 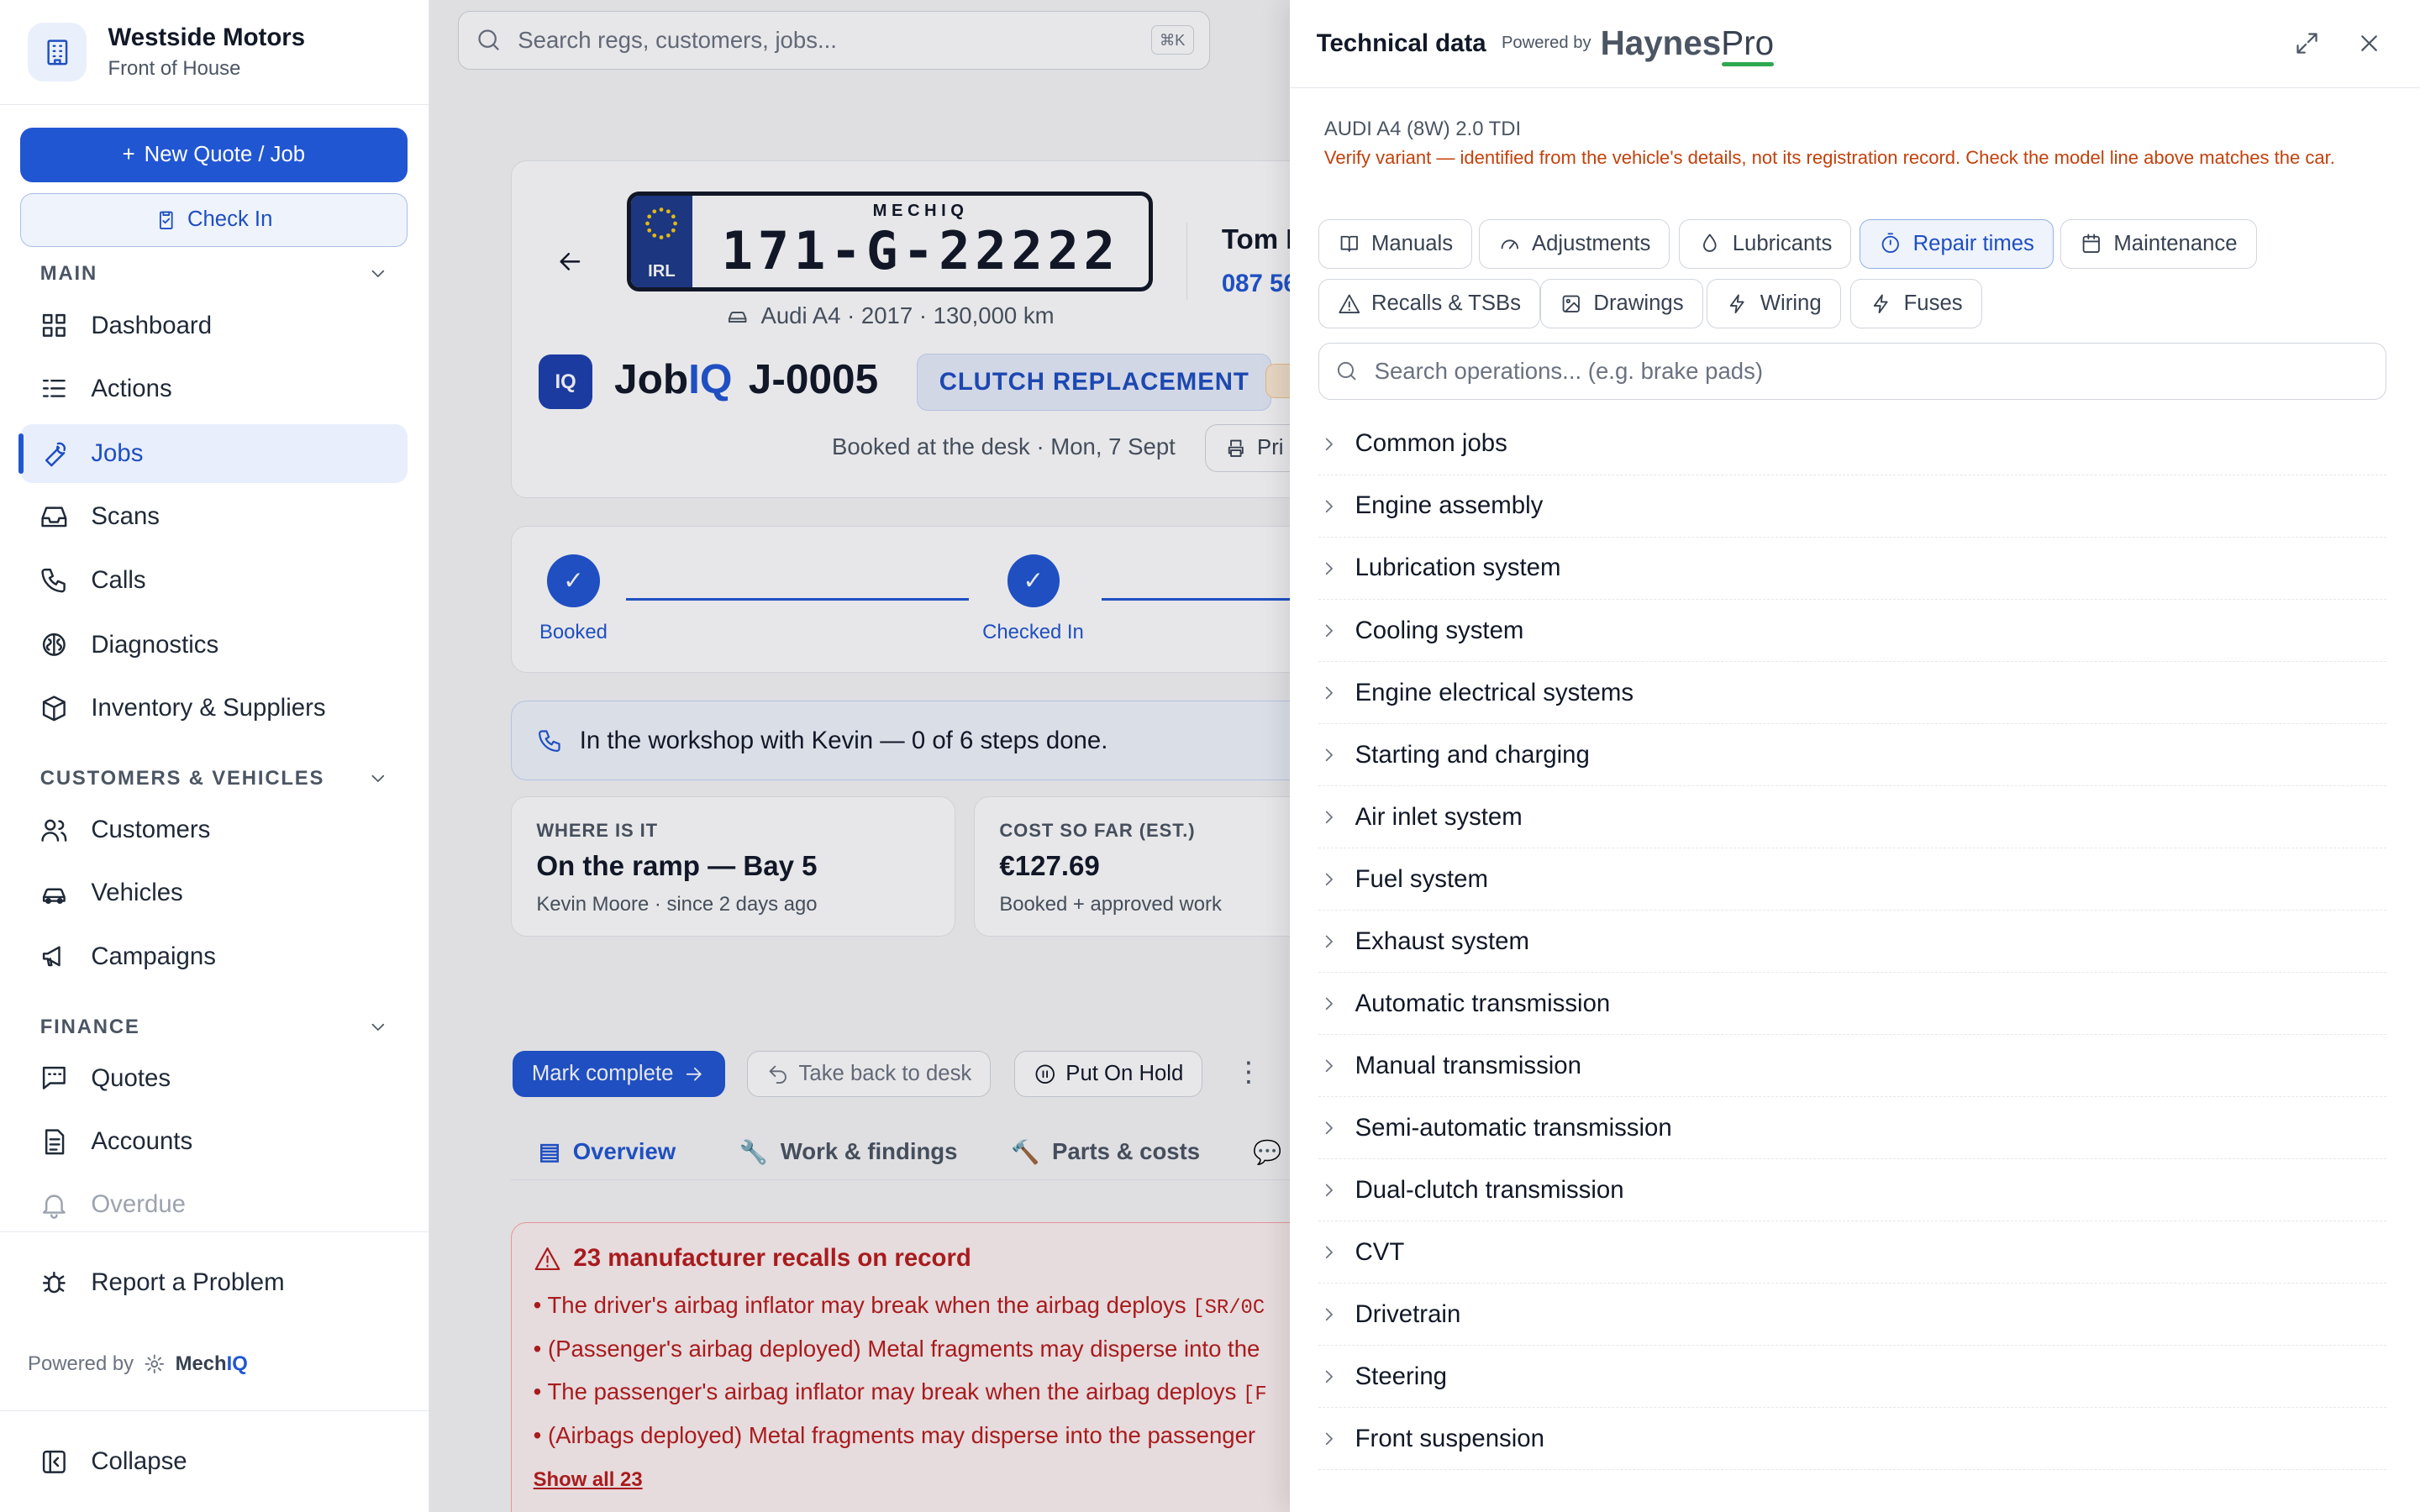 What do you see at coordinates (1852, 371) in the screenshot?
I see `operations-search-input: Search operations... (e.g. brake pads)` at bounding box center [1852, 371].